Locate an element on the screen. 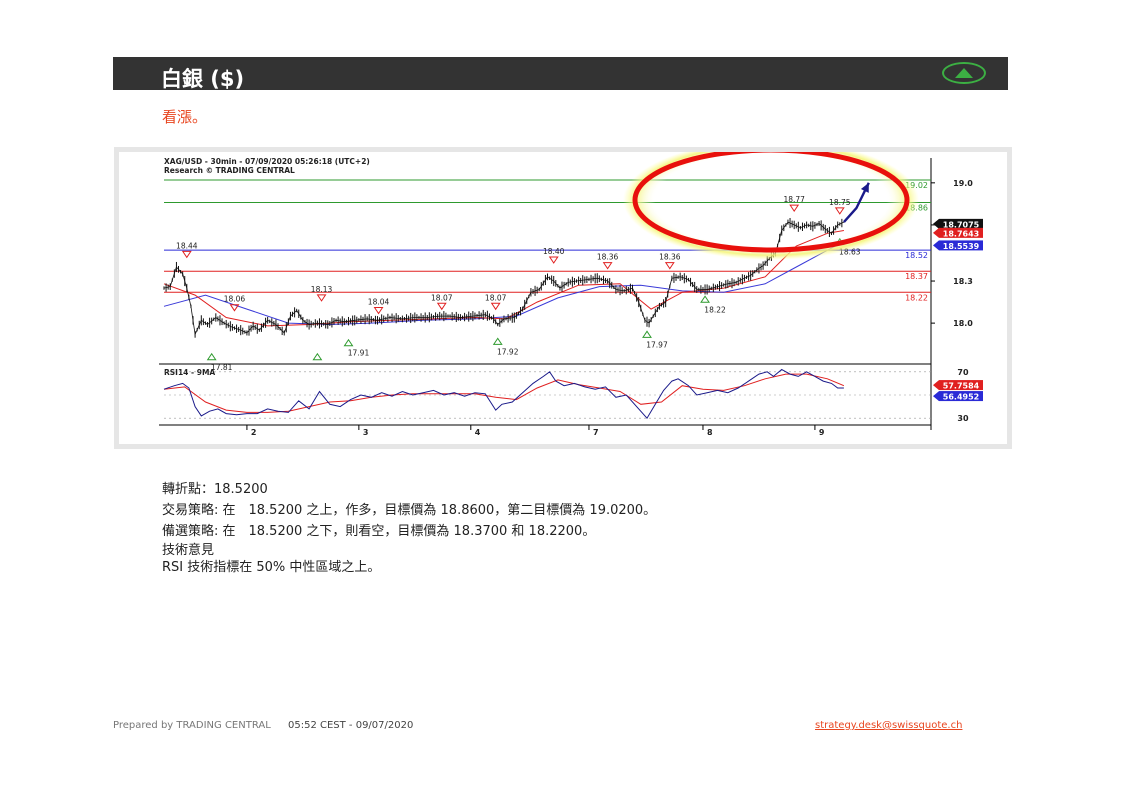 The width and height of the screenshot is (1122, 794). x-tick-label: 9 is located at coordinates (822, 432).